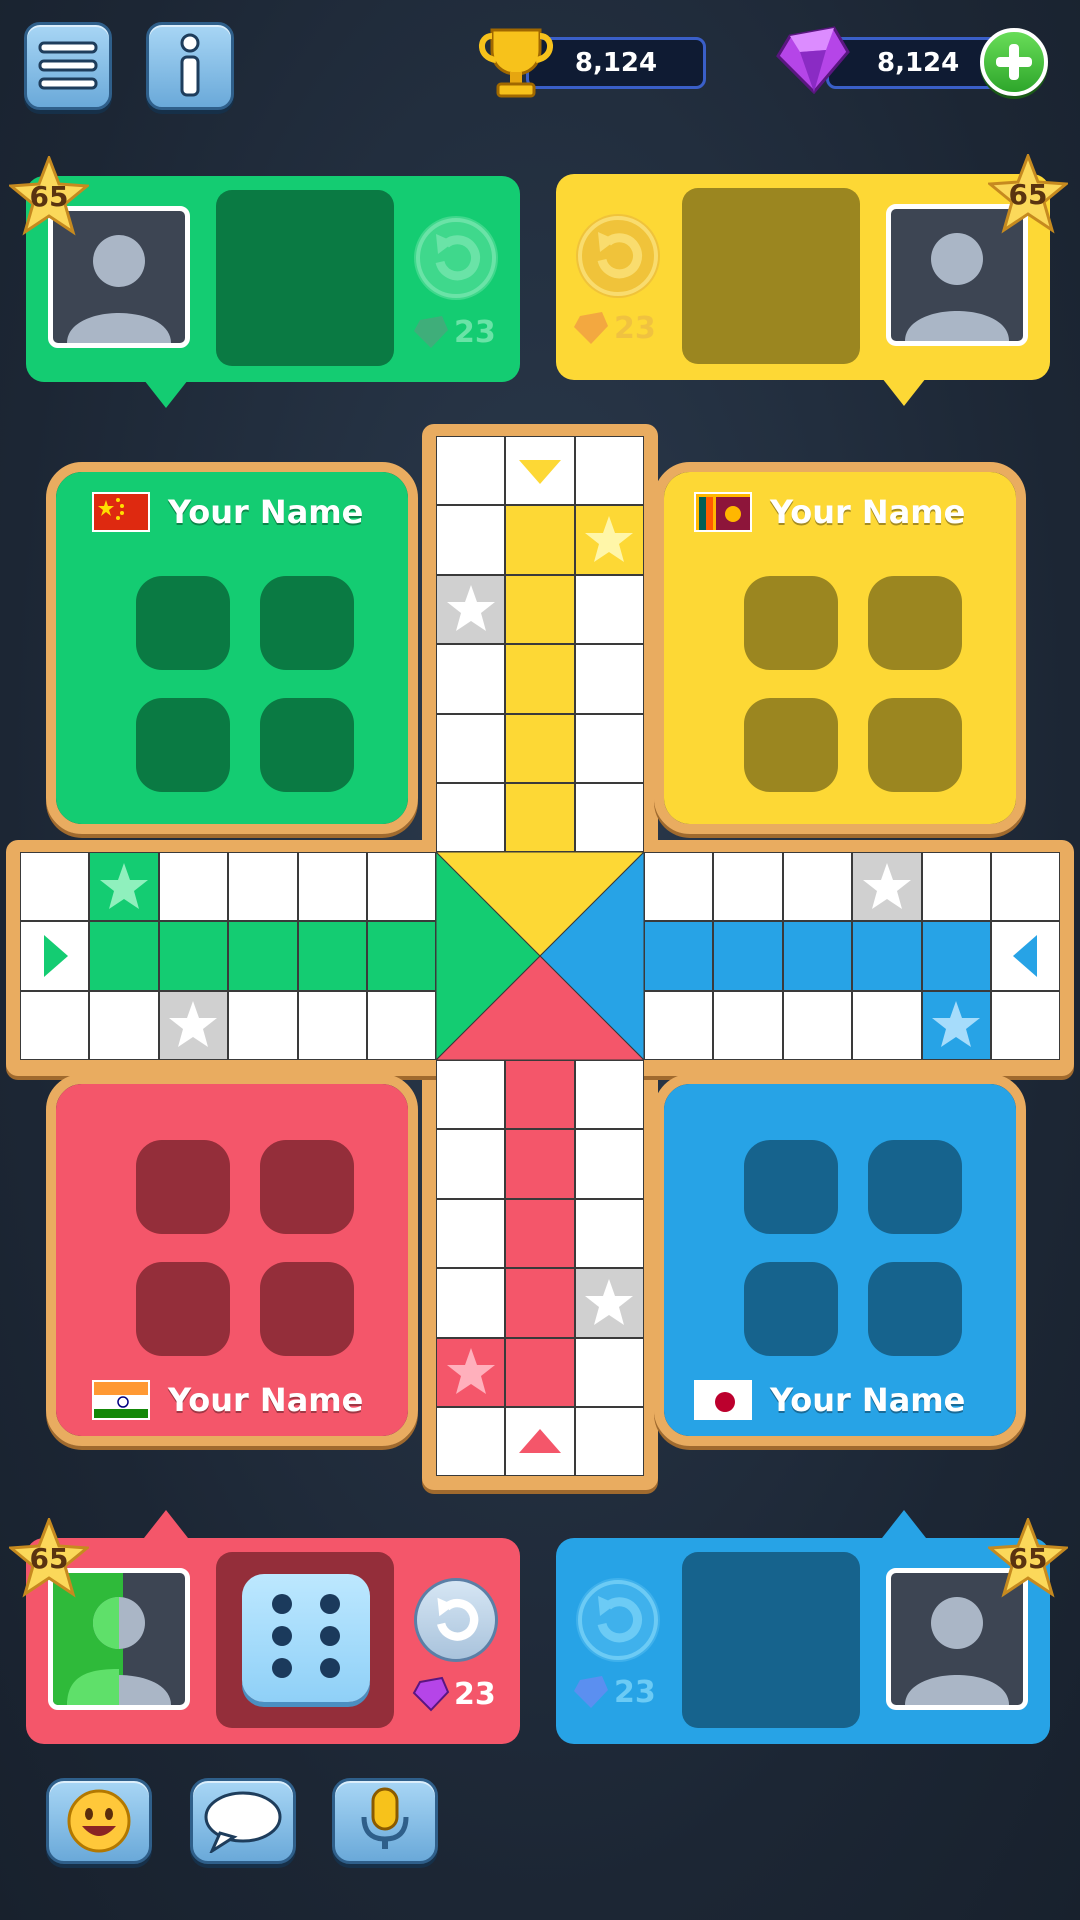 The height and width of the screenshot is (1920, 1080). What do you see at coordinates (55, 956) in the screenshot?
I see `entry-cell-green` at bounding box center [55, 956].